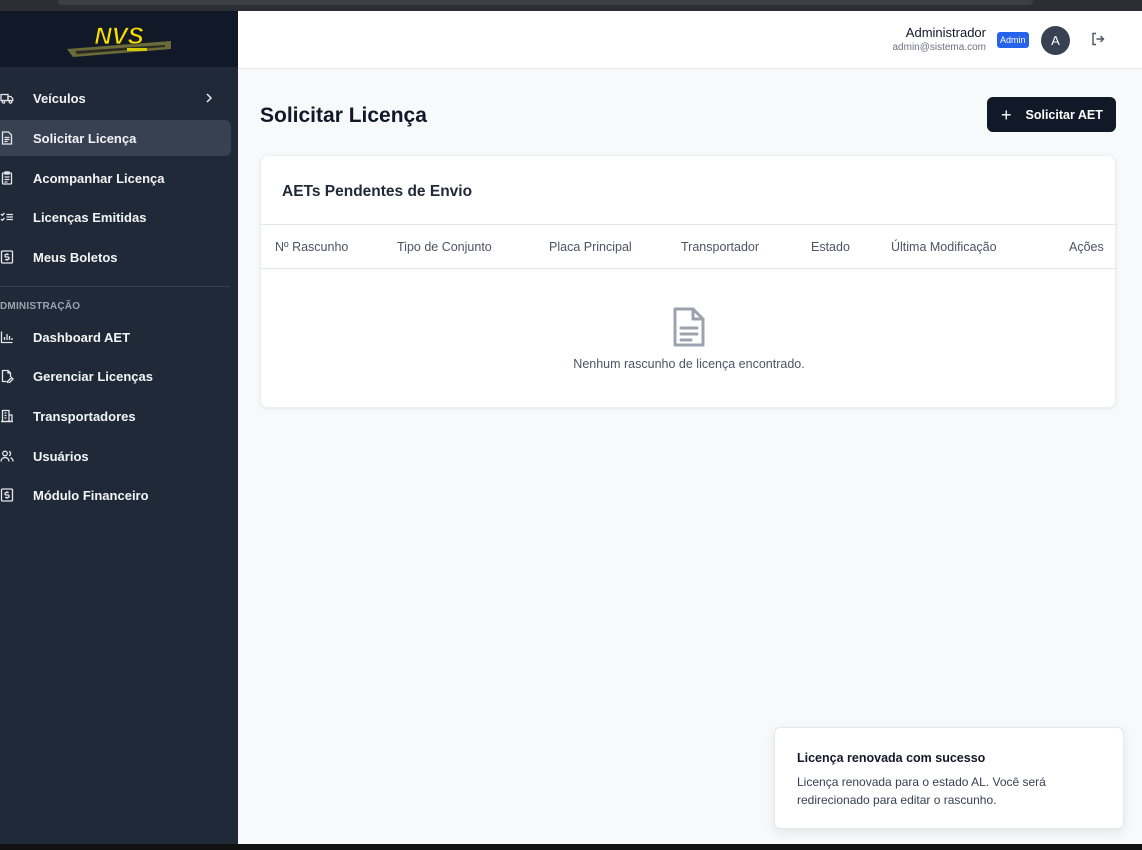  What do you see at coordinates (7, 456) in the screenshot?
I see `users-icon` at bounding box center [7, 456].